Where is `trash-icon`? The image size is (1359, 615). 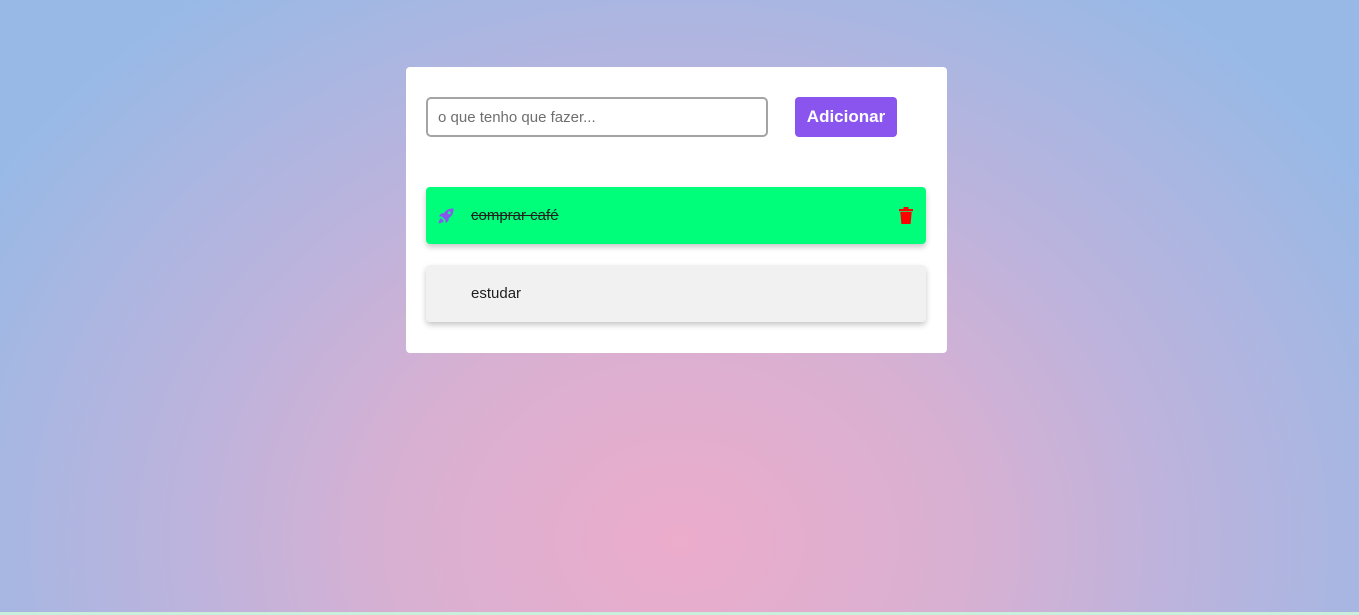 trash-icon is located at coordinates (906, 215).